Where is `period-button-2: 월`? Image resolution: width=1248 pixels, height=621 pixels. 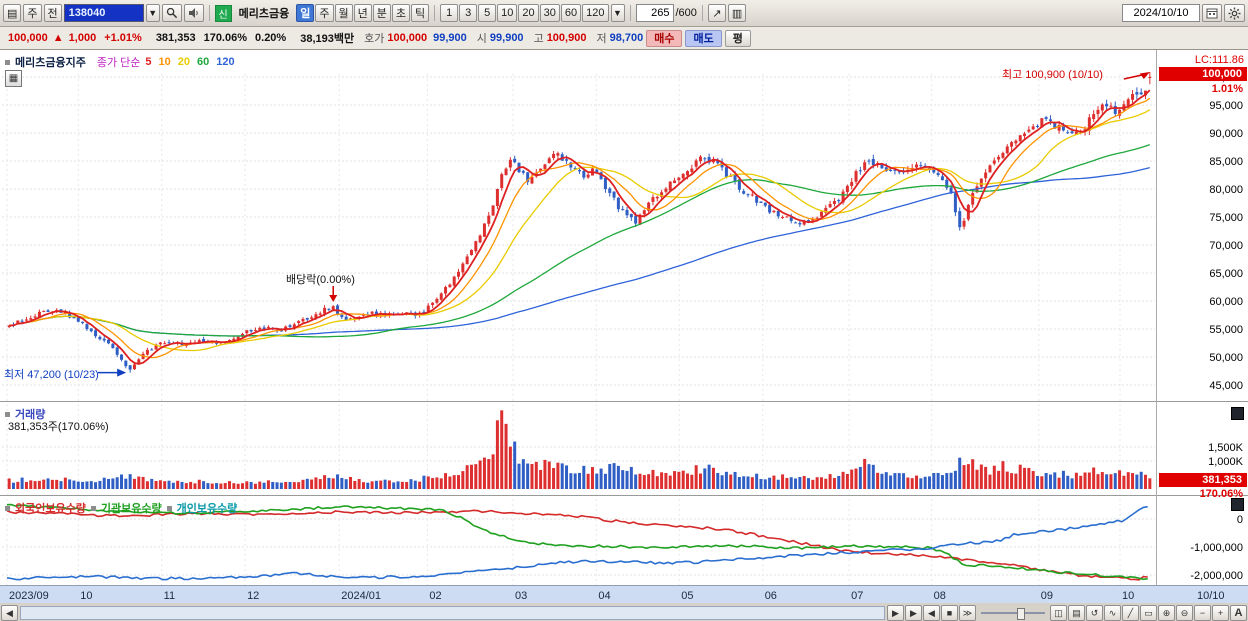 period-button-2: 월 is located at coordinates (343, 13).